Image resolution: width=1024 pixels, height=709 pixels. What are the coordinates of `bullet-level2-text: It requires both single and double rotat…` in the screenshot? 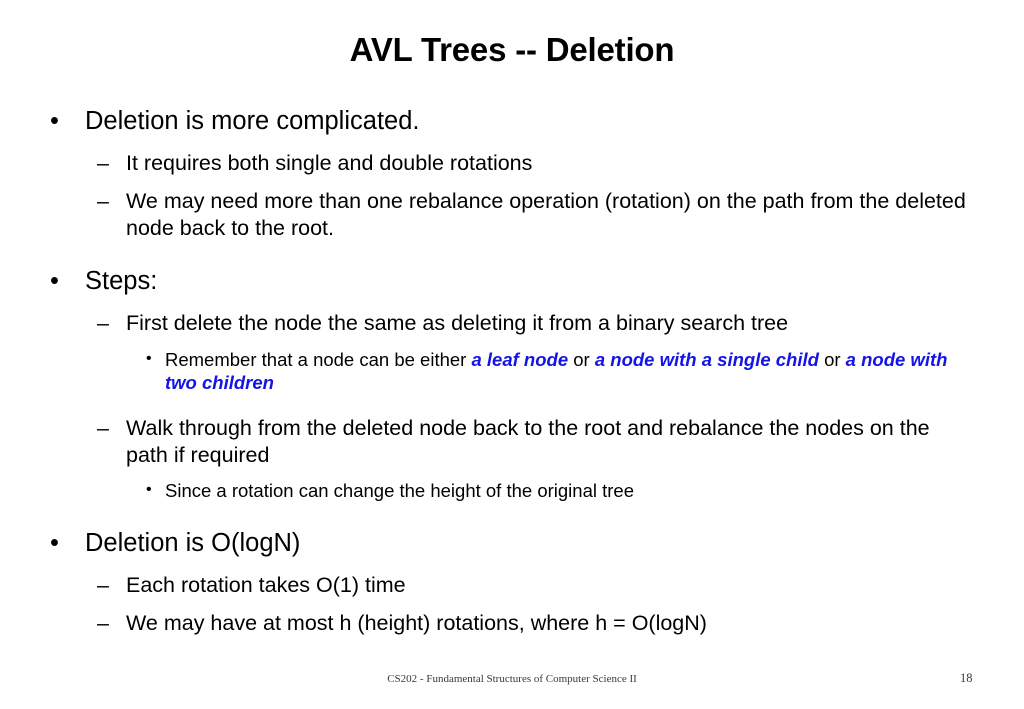 It's located at (329, 163).